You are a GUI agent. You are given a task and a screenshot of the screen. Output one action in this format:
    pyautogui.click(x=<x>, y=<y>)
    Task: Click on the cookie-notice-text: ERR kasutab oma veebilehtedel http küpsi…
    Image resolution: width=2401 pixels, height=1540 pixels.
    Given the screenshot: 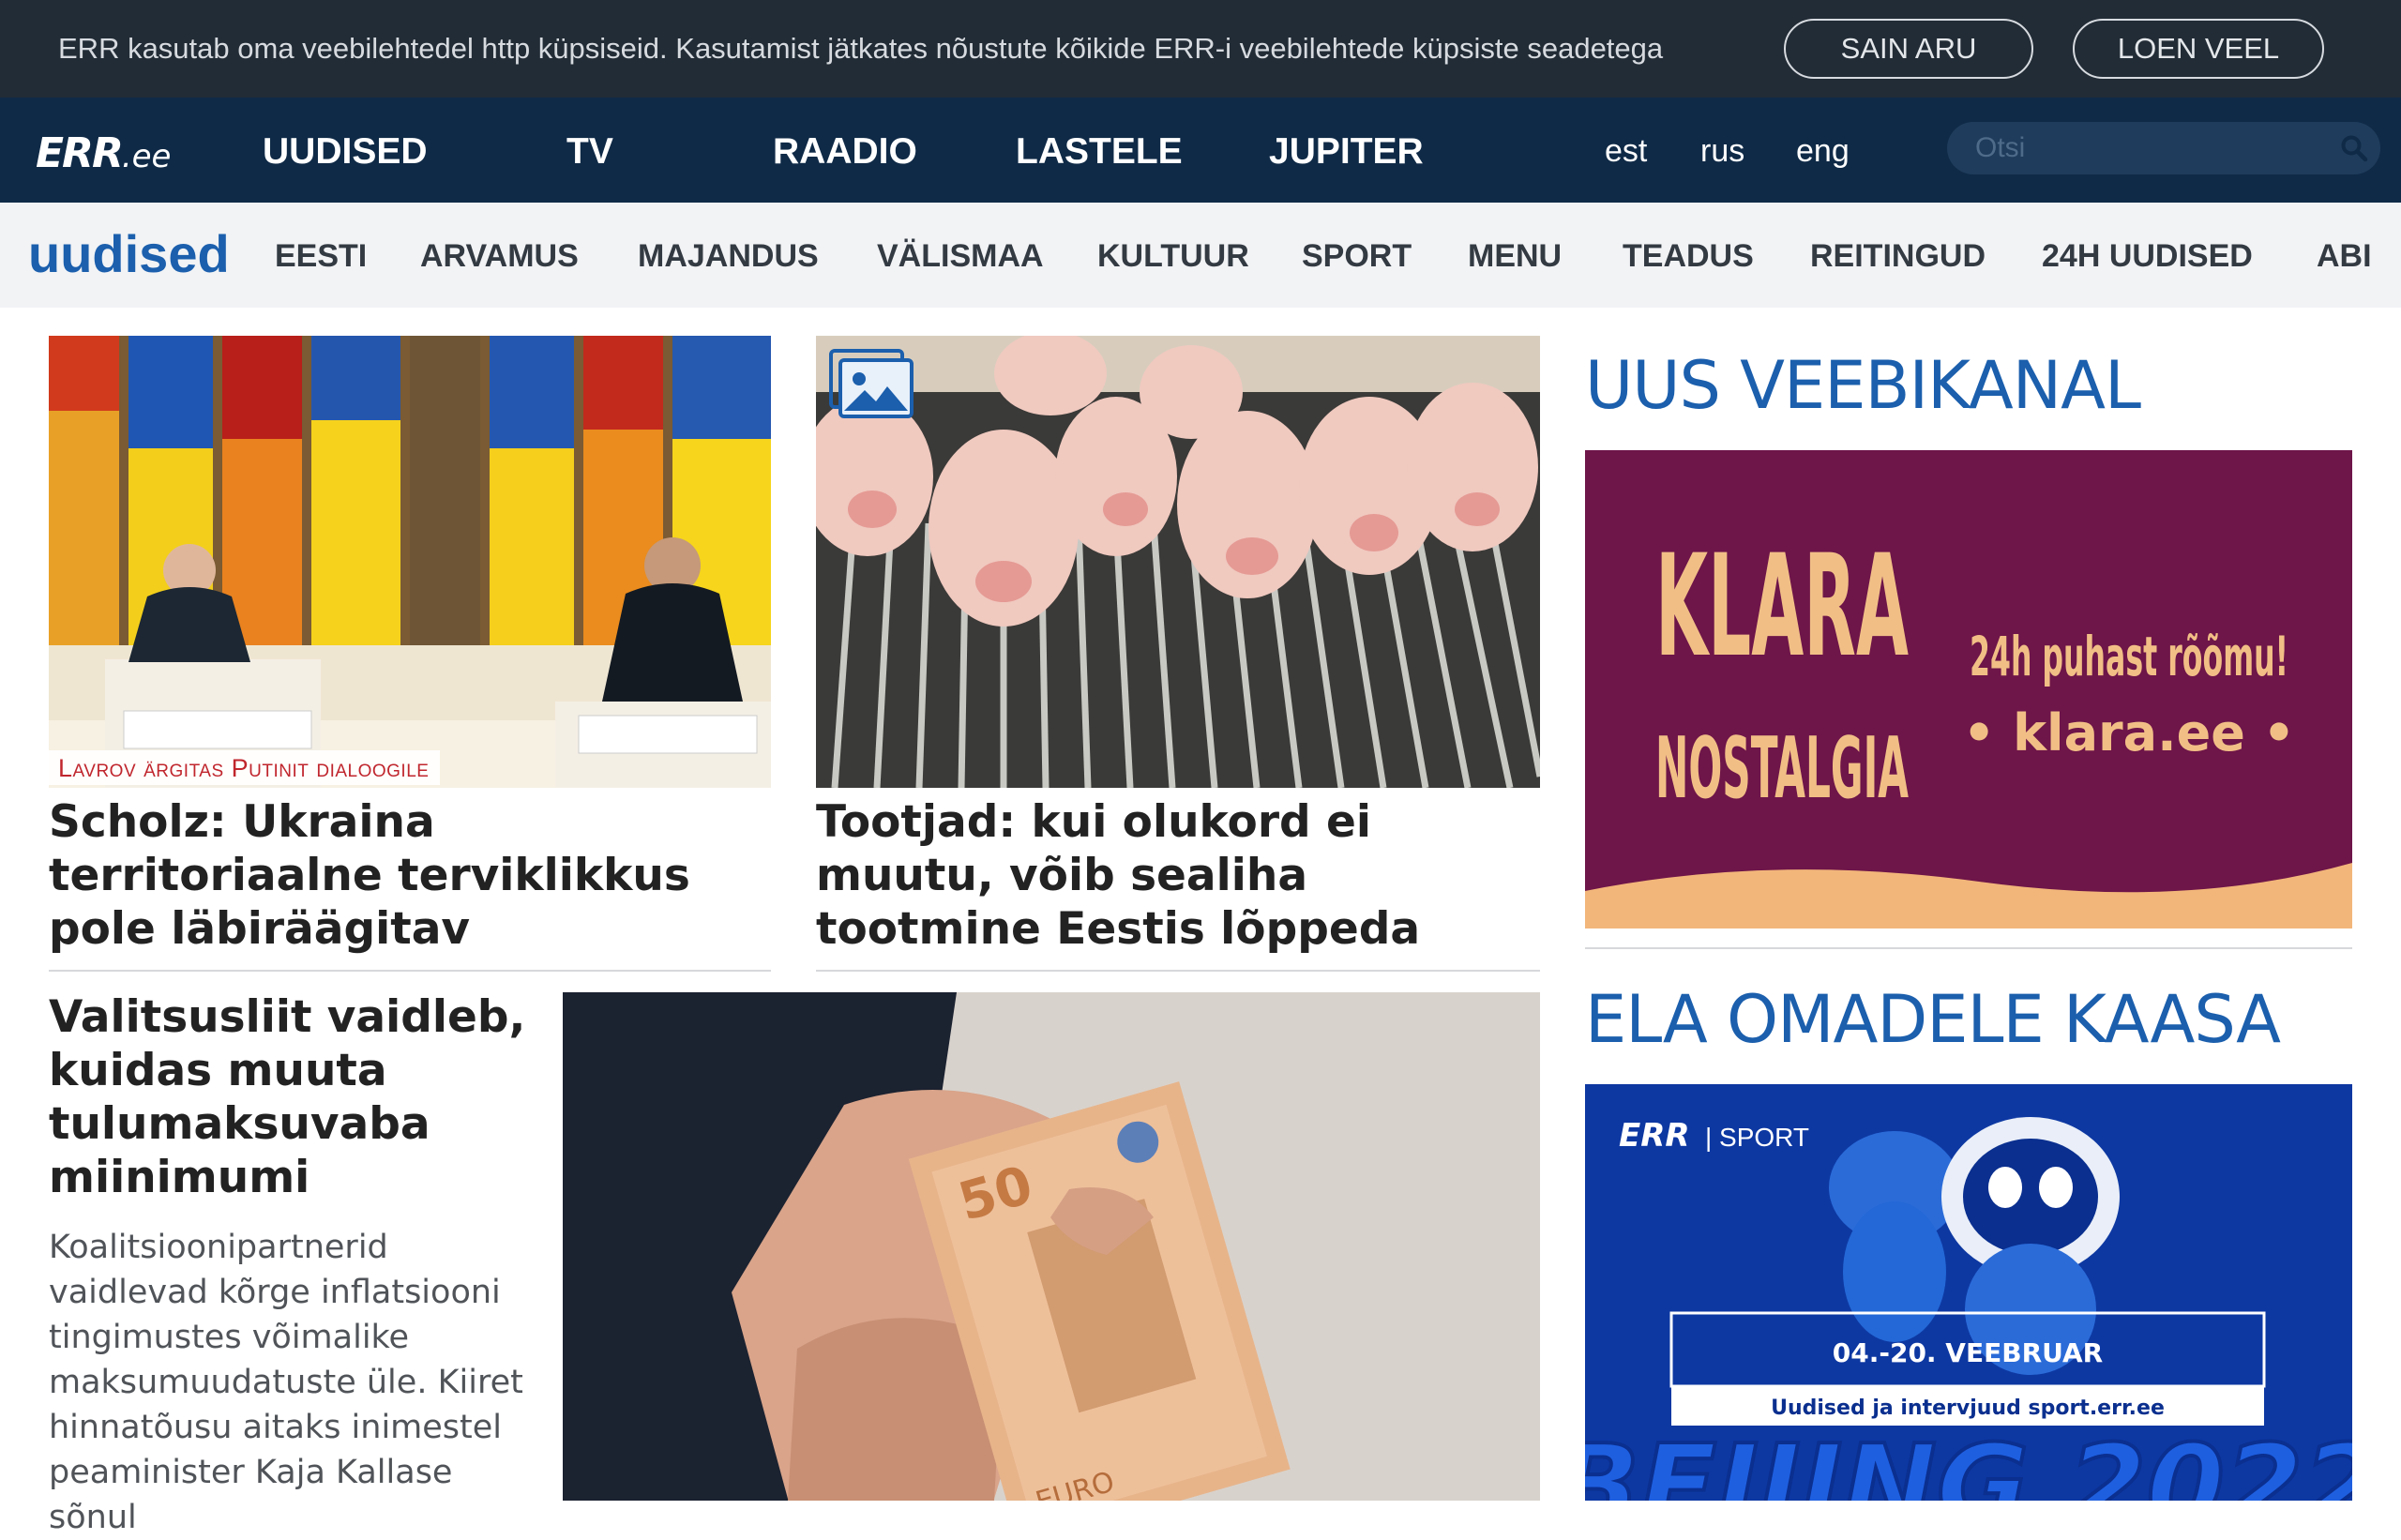 What is the action you would take?
    pyautogui.click(x=861, y=48)
    